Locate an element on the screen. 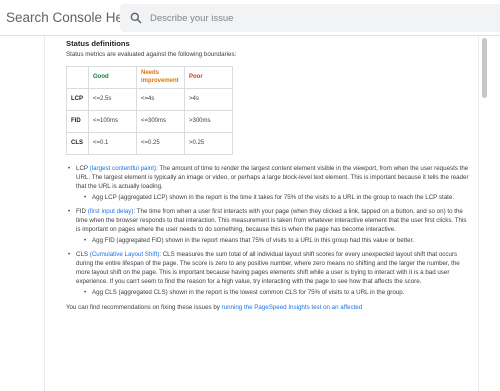 The image size is (500, 391). cell-good: <=0.1 is located at coordinates (112, 143).